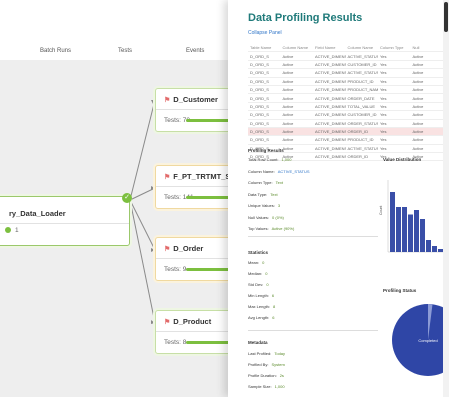 Image resolution: width=449 pixels, height=397 pixels. Describe the element at coordinates (37, 213) in the screenshot. I see `node-title: ry_Data_Loader` at that location.